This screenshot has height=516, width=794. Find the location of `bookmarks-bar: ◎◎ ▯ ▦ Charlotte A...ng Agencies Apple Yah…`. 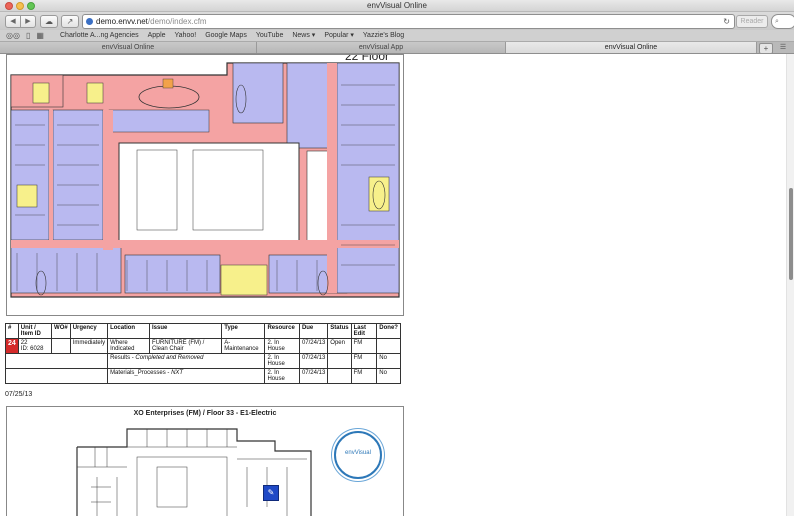

bookmarks-bar: ◎◎ ▯ ▦ Charlotte A...ng Agencies Apple Yah… is located at coordinates (397, 36).